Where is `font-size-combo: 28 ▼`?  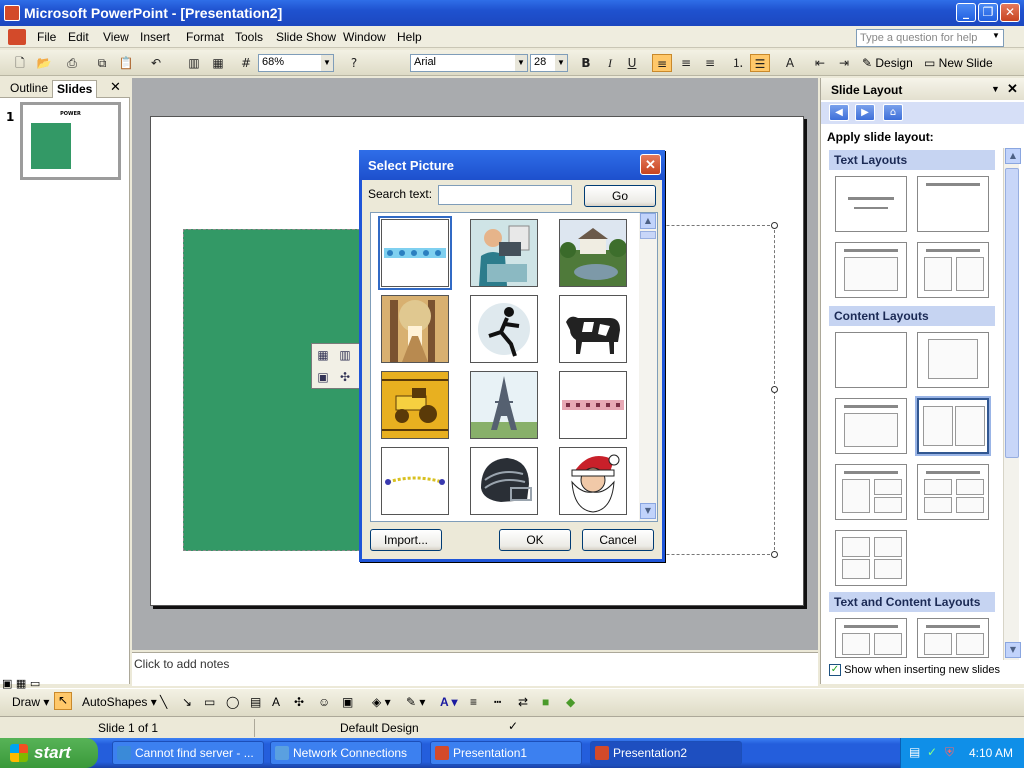
font-size-combo: 28 ▼ is located at coordinates (549, 63).